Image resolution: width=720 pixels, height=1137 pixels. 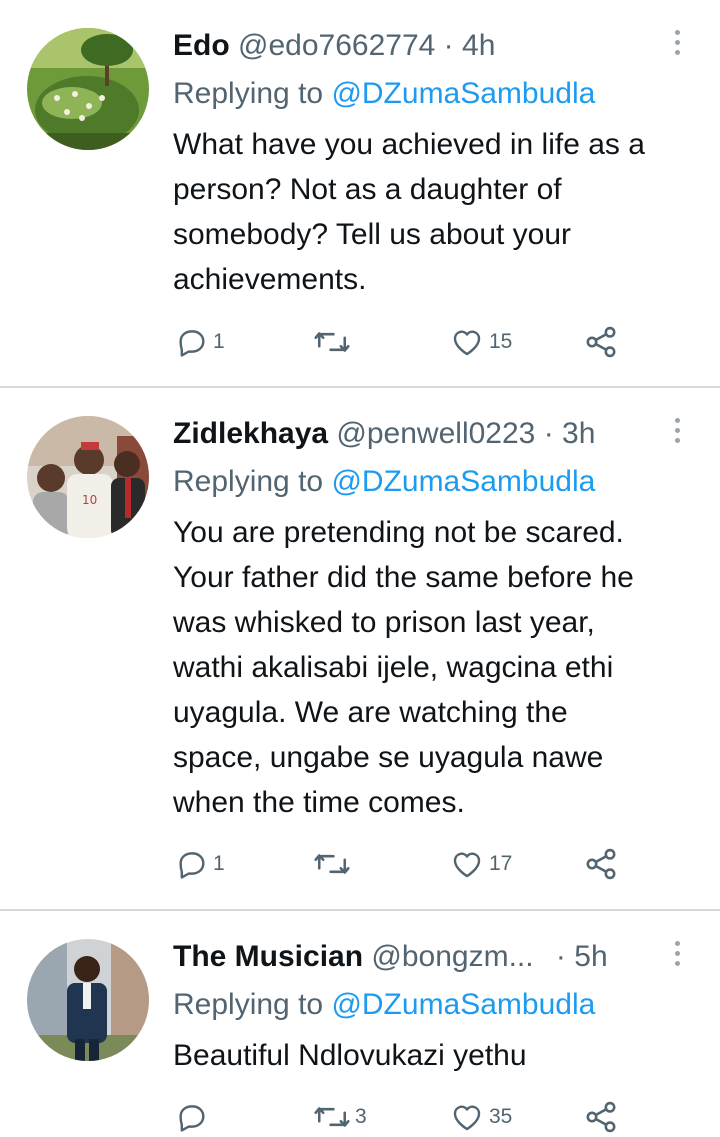 What do you see at coordinates (88, 1000) in the screenshot?
I see `avatar-the-musician` at bounding box center [88, 1000].